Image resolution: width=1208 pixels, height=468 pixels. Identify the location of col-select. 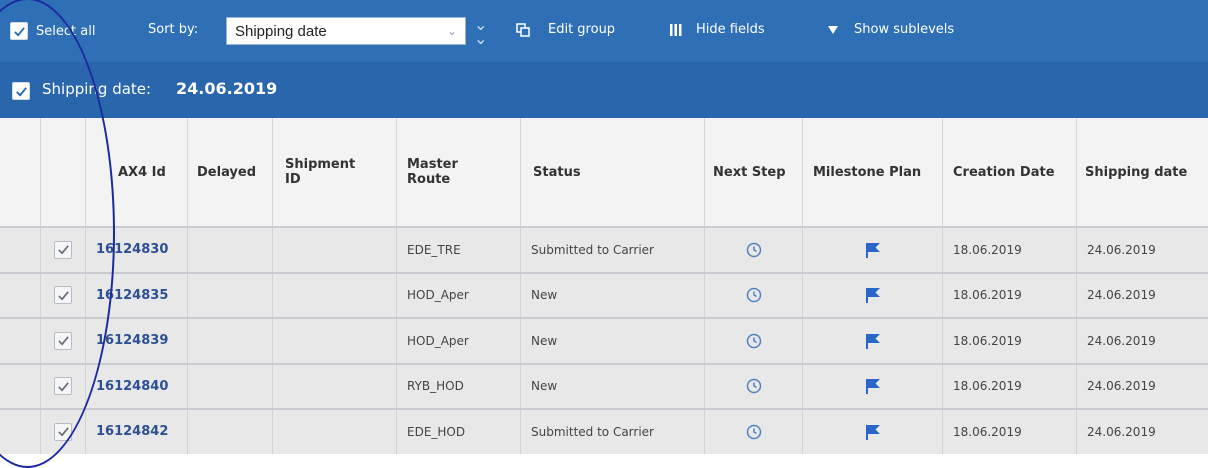
(20, 172).